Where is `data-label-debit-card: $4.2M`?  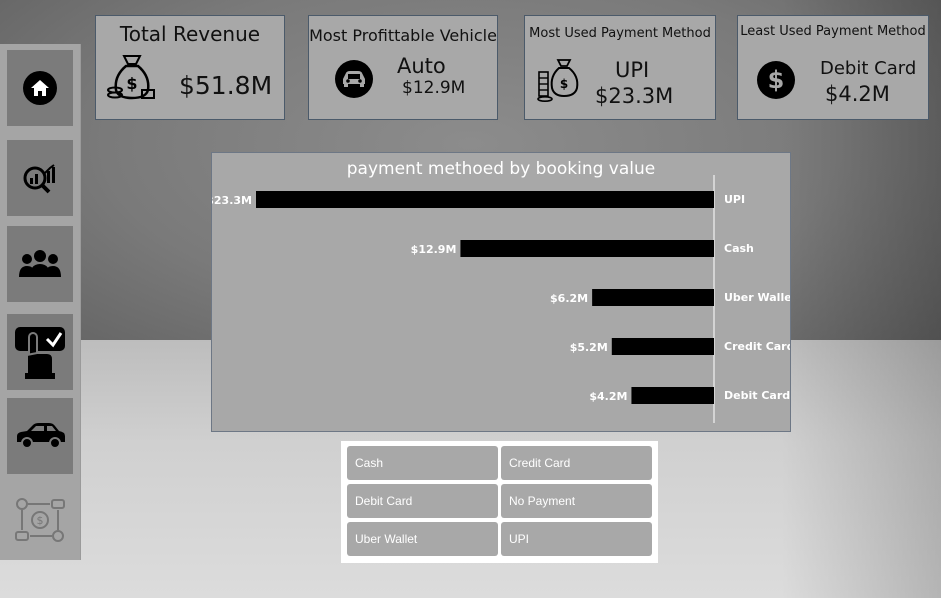
data-label-debit-card: $4.2M is located at coordinates (608, 396).